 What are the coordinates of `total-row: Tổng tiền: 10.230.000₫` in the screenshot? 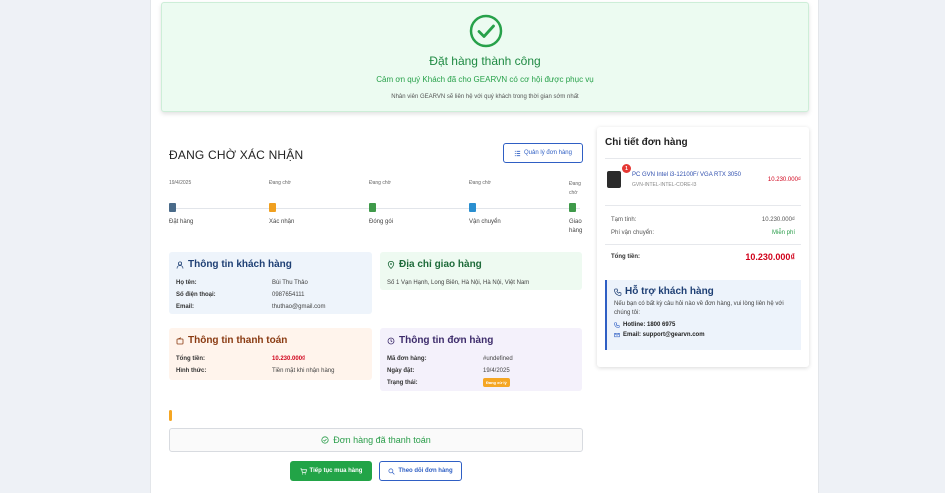 It's located at (703, 257).